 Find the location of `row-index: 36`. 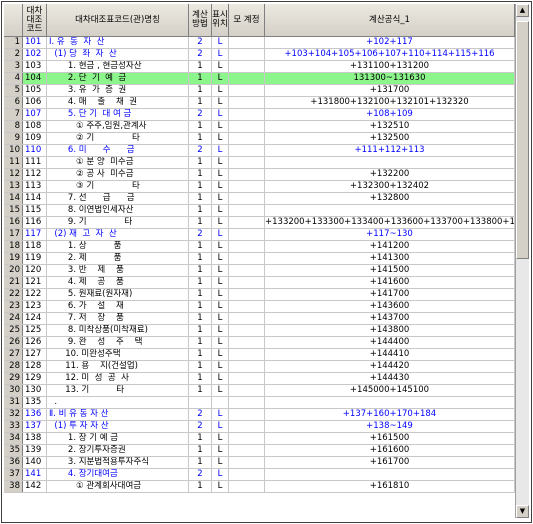

row-index: 36 is located at coordinates (13, 462).